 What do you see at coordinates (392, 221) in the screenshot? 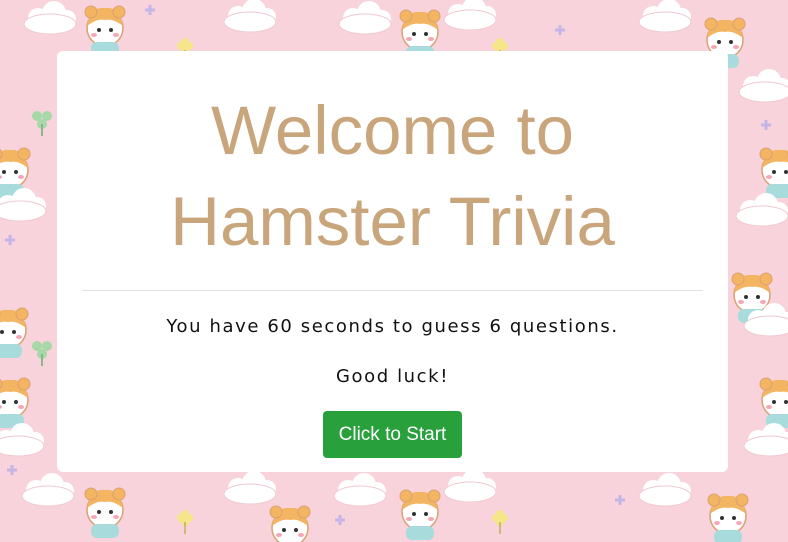
I see `title-line-2: Hamster Trivia` at bounding box center [392, 221].